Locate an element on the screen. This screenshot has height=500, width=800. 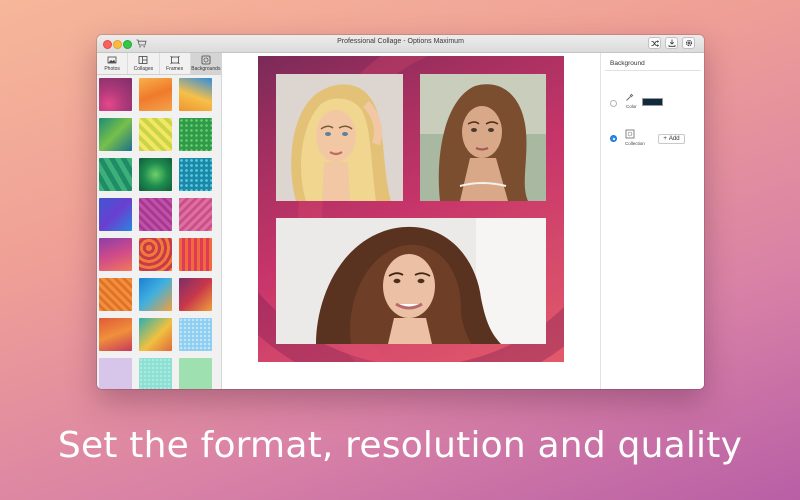
title-bar: Professional Collage - Options Maximum is located at coordinates (400, 44).